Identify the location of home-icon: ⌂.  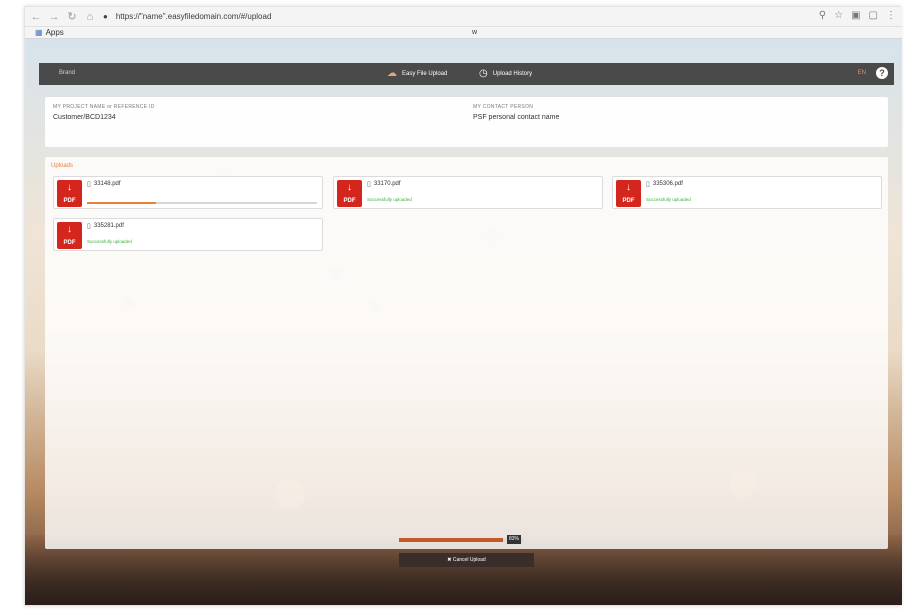
(90, 17).